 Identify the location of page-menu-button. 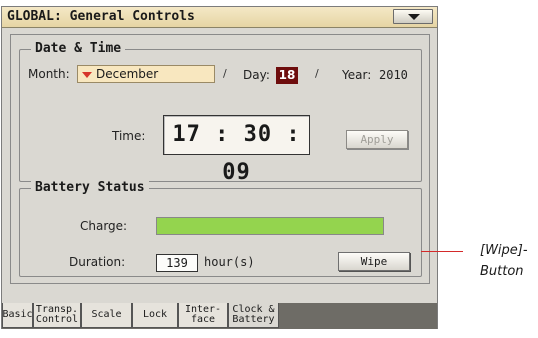
(413, 16).